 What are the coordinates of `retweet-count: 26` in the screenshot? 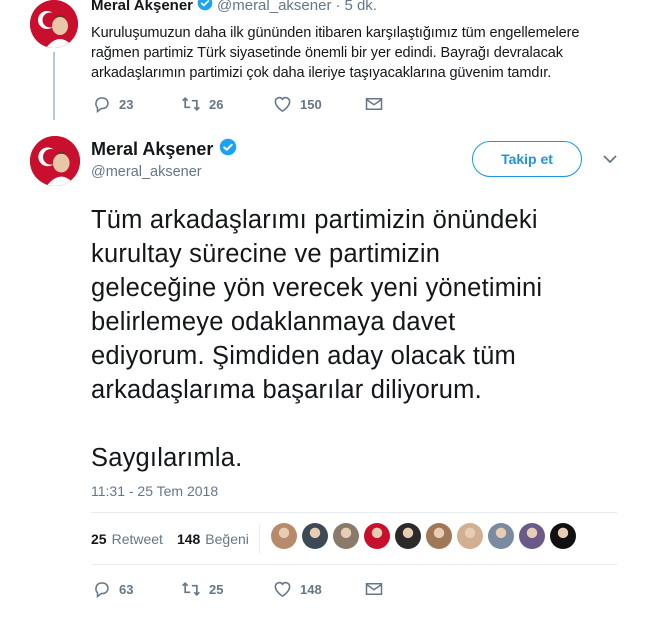 It's located at (216, 104).